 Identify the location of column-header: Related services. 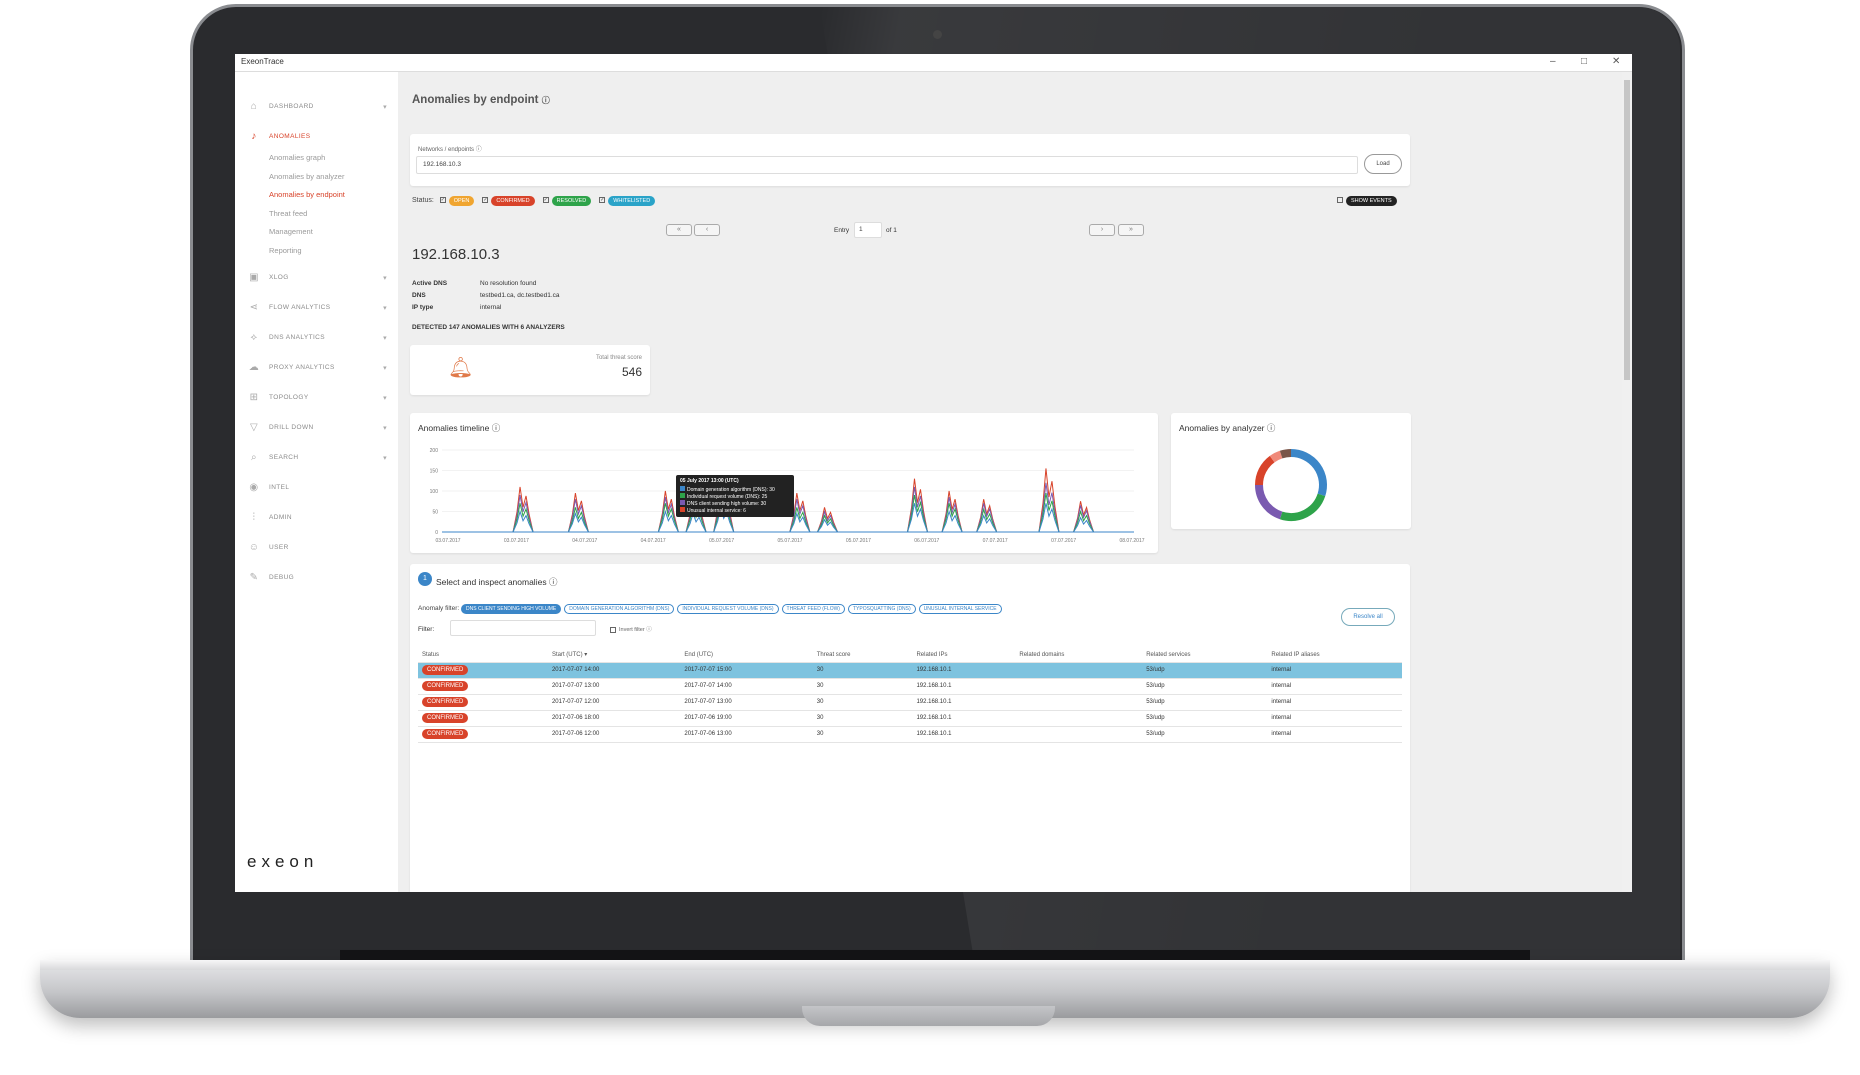
(1205, 655).